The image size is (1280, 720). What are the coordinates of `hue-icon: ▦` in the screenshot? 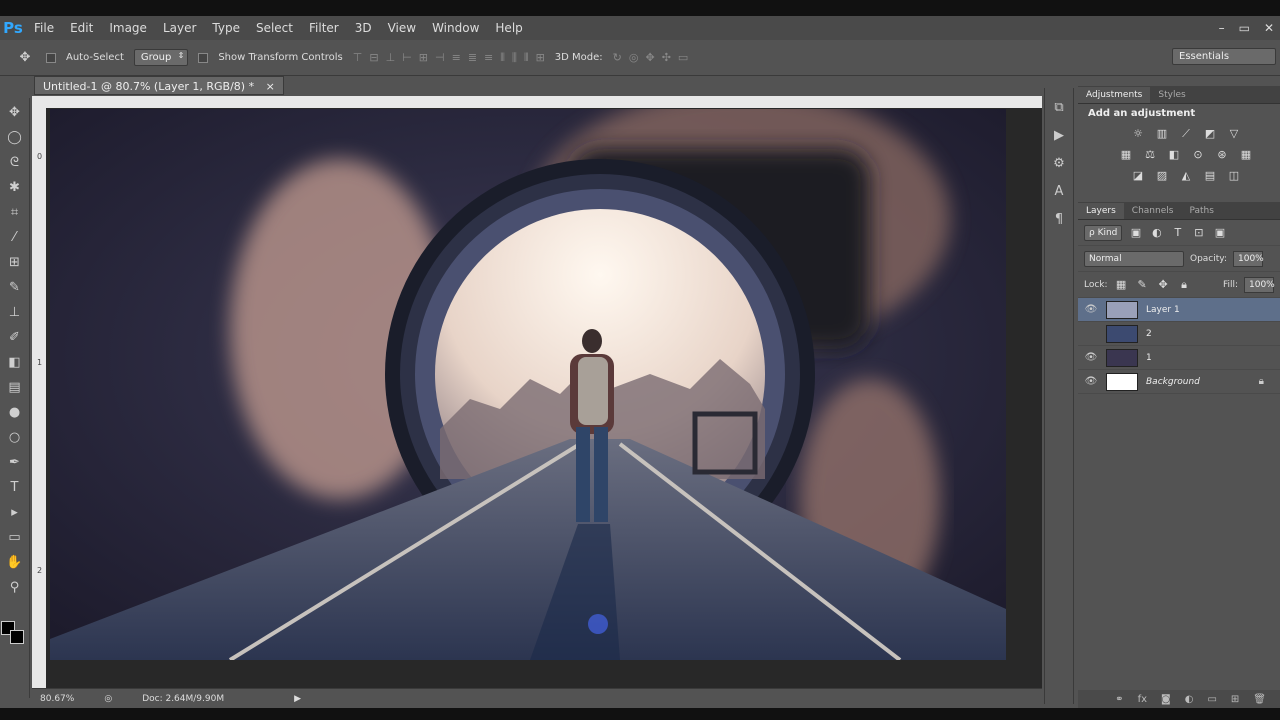 It's located at (1126, 154).